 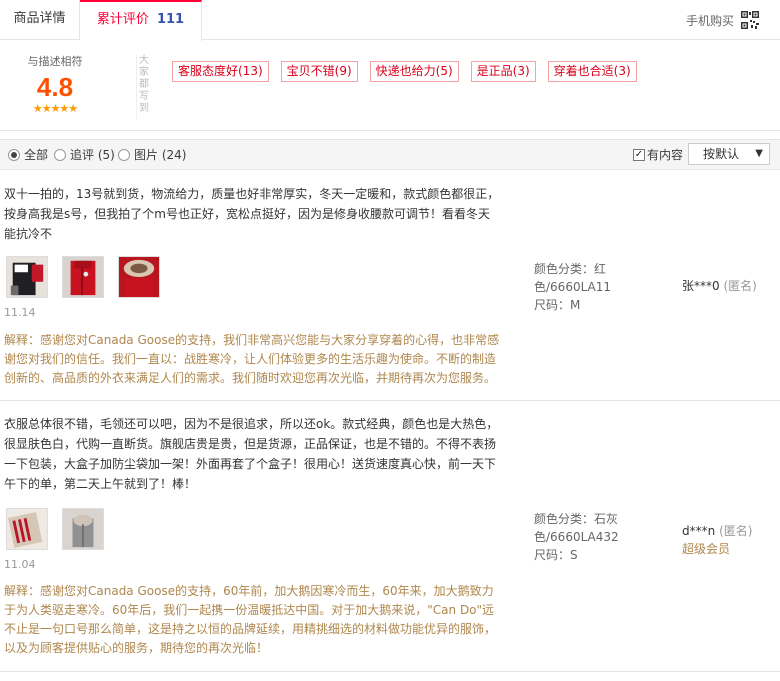 What do you see at coordinates (20, 312) in the screenshot?
I see `review-date: 11.14` at bounding box center [20, 312].